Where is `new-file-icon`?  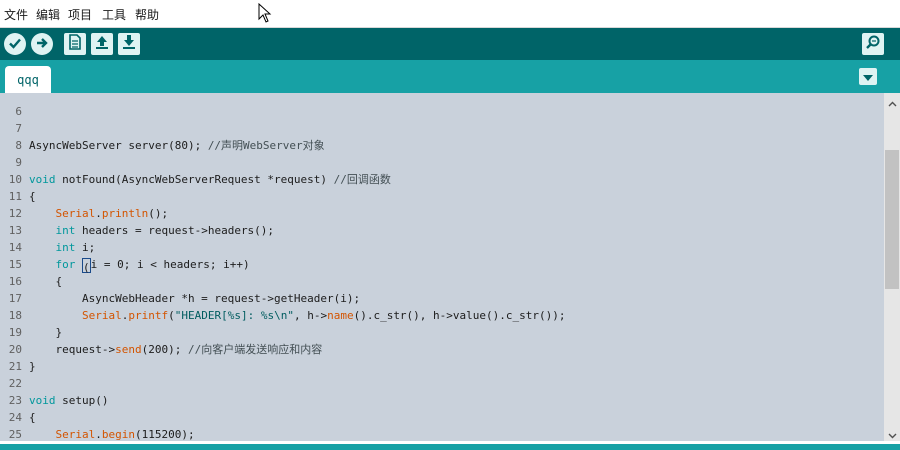 new-file-icon is located at coordinates (75, 44).